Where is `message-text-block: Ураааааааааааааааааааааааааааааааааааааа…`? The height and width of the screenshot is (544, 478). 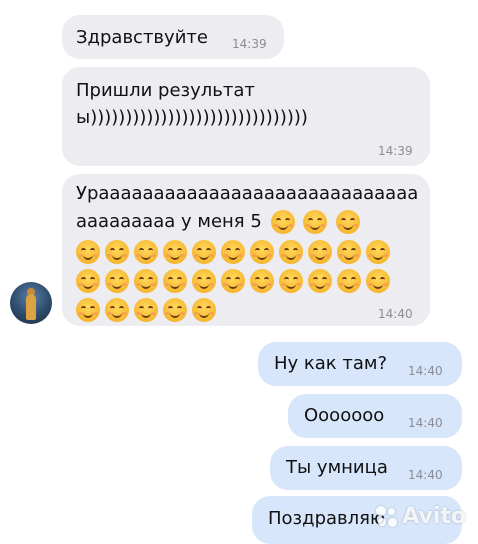
message-text-block: Ураааааааааааааааааааааааааааааааааааааа… is located at coordinates (249, 208).